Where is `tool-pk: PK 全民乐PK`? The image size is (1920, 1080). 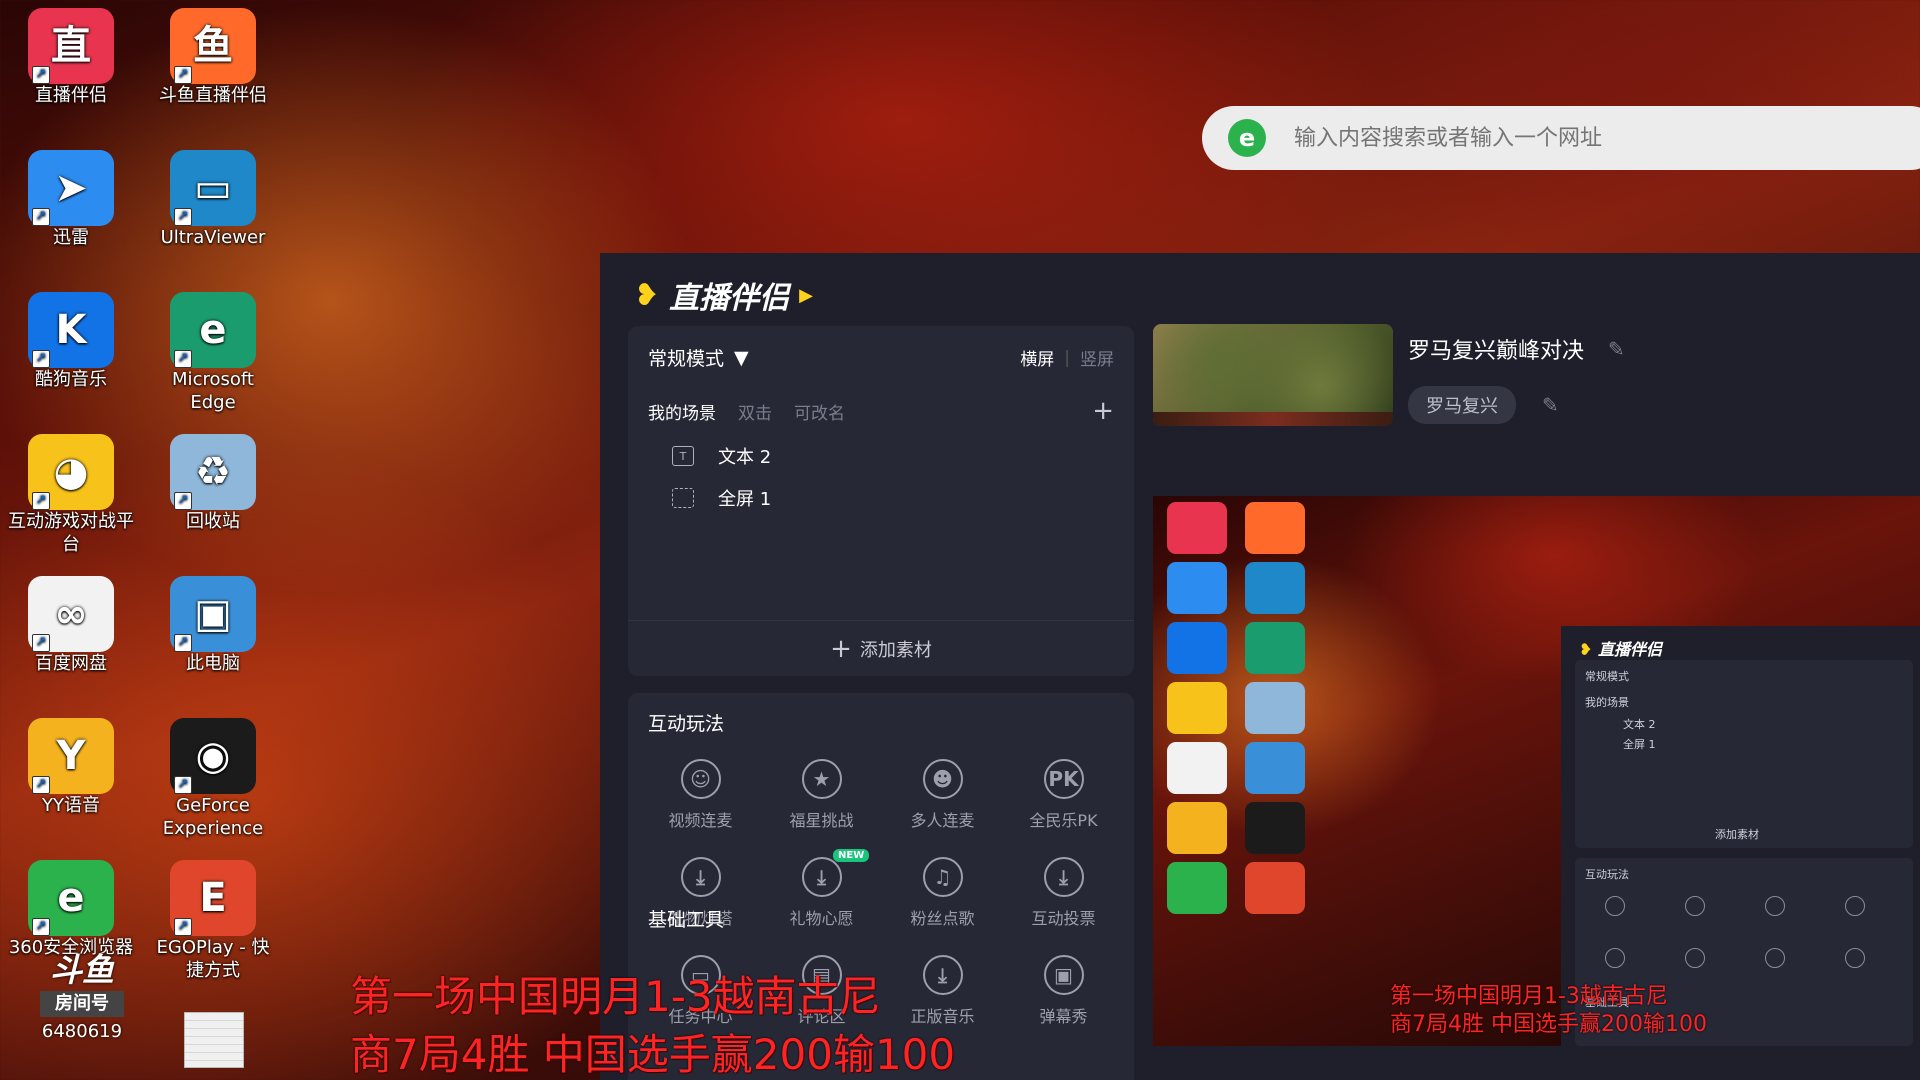 tool-pk: PK 全民乐PK is located at coordinates (1063, 795).